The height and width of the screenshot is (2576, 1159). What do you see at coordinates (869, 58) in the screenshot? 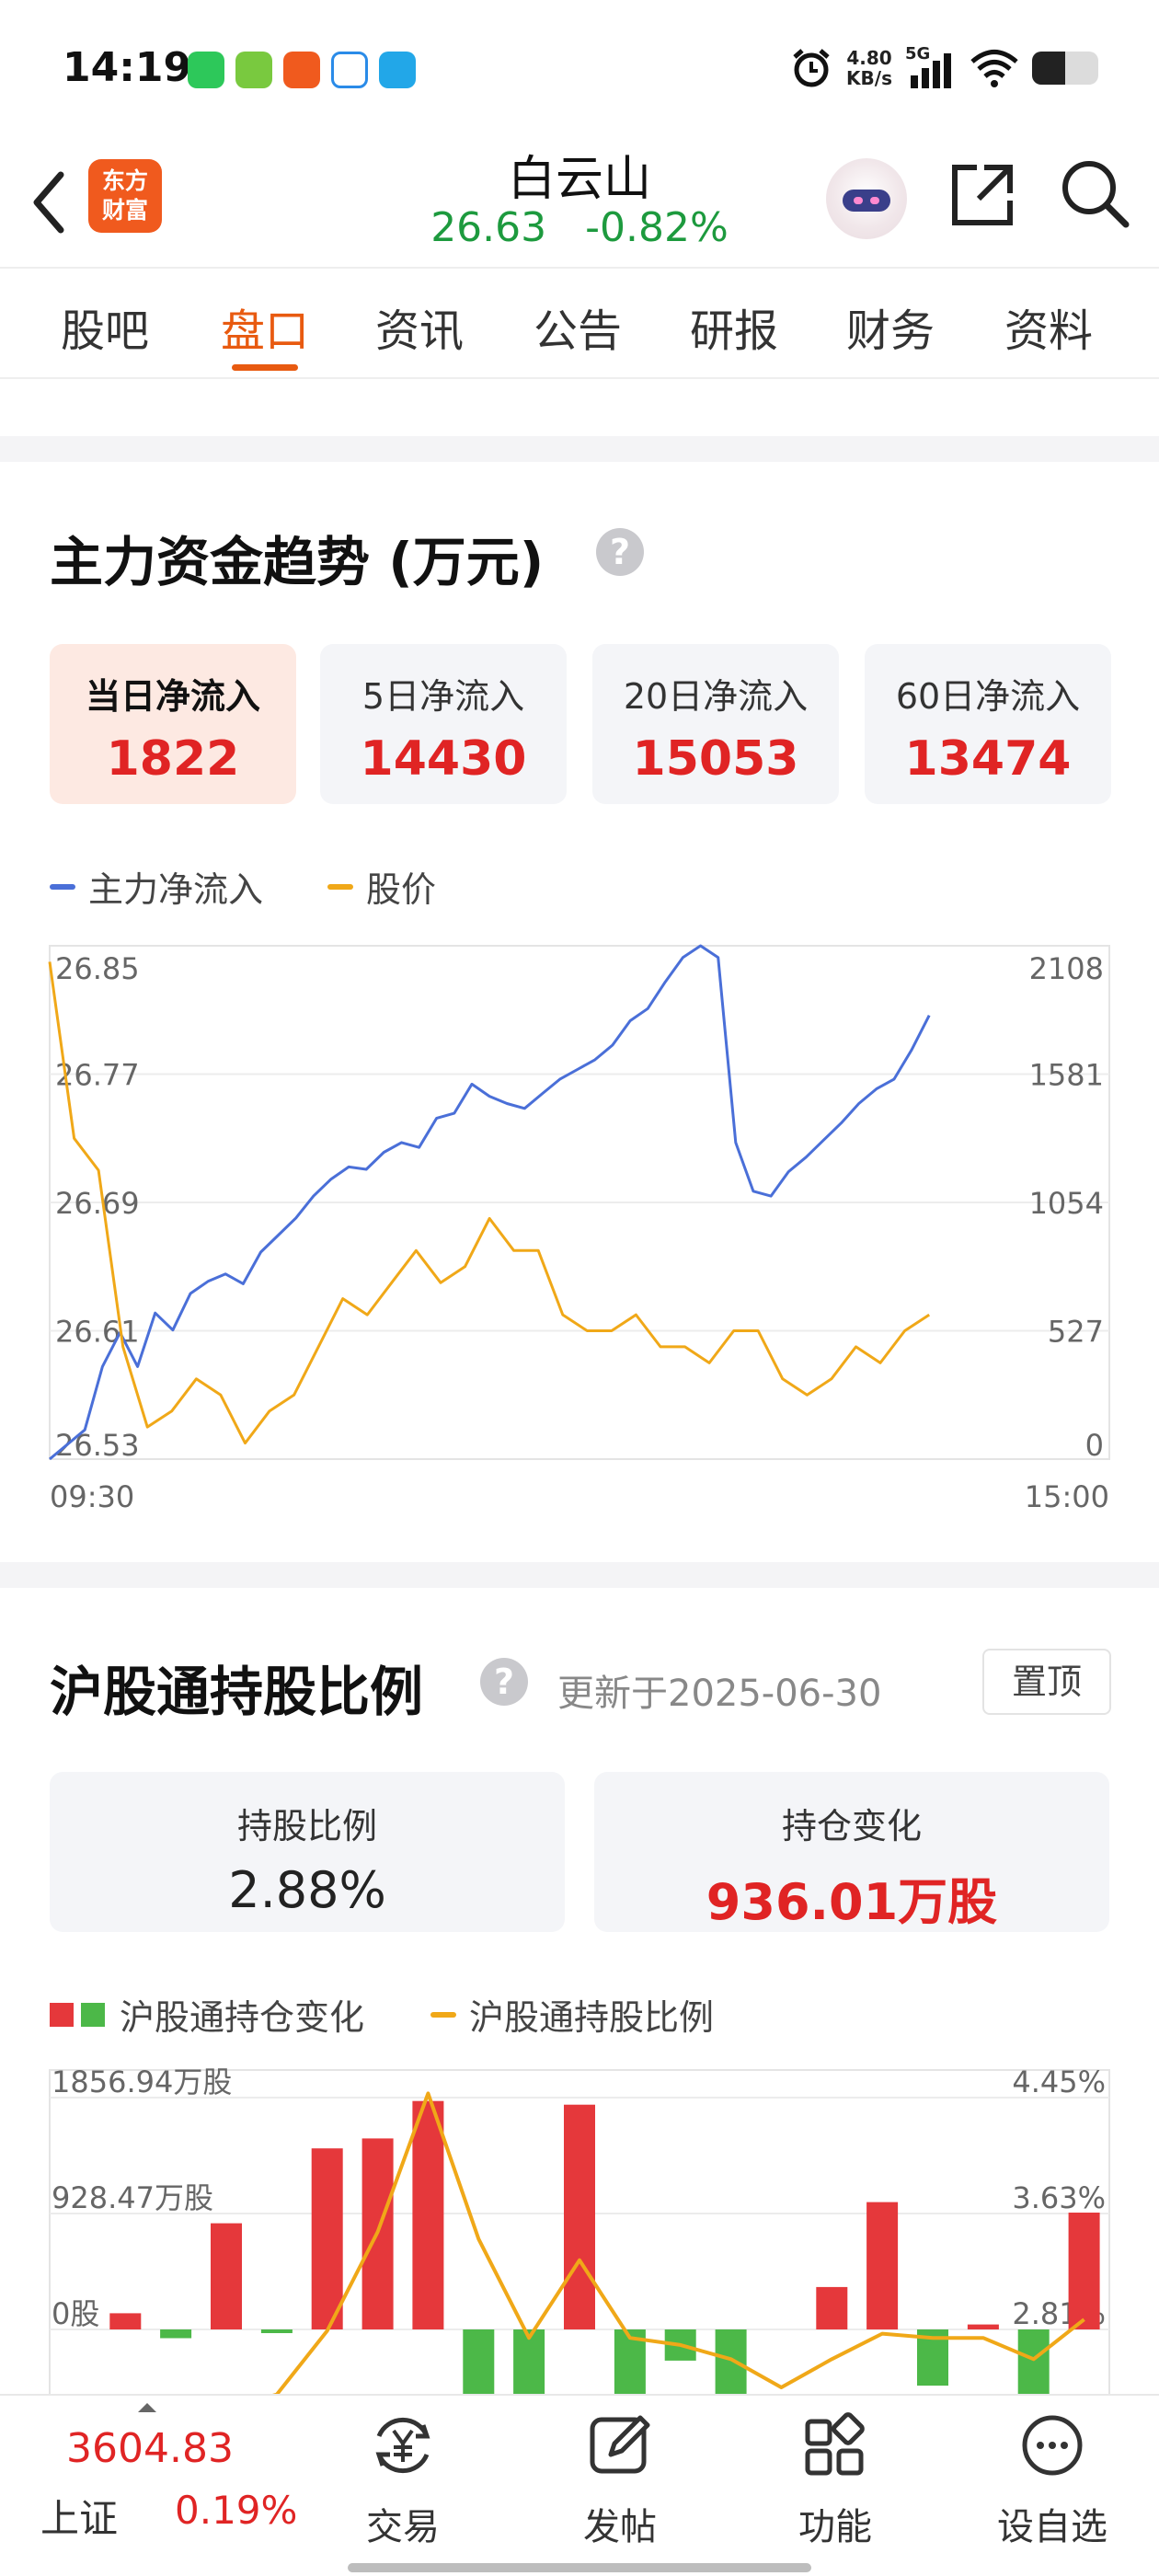
I see `net-speed-value: 4.80` at bounding box center [869, 58].